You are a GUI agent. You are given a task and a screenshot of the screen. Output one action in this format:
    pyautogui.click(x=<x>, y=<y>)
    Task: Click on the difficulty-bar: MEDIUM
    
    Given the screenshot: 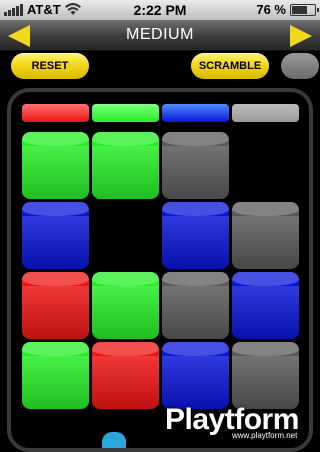 What is the action you would take?
    pyautogui.click(x=160, y=35)
    